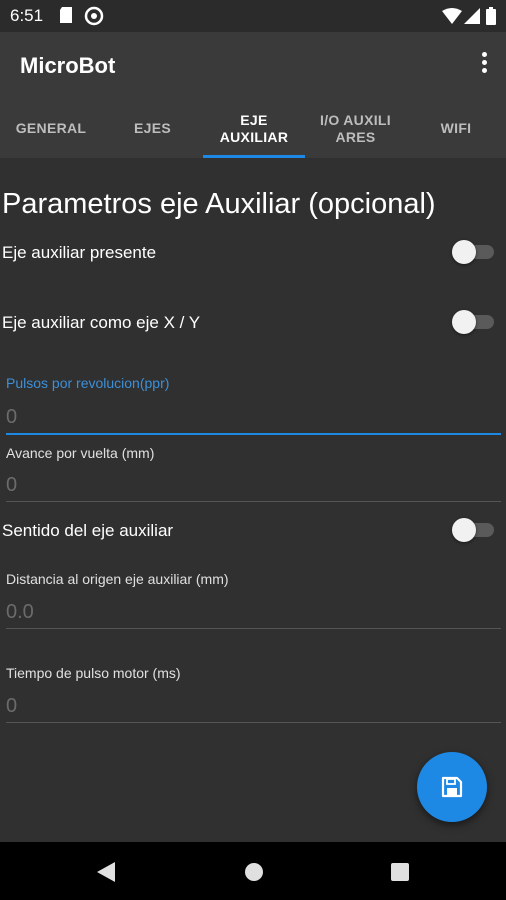 The width and height of the screenshot is (506, 900). I want to click on field-label-pulsos-por-revolucion: Pulsos por revolucion(ppr), so click(88, 383).